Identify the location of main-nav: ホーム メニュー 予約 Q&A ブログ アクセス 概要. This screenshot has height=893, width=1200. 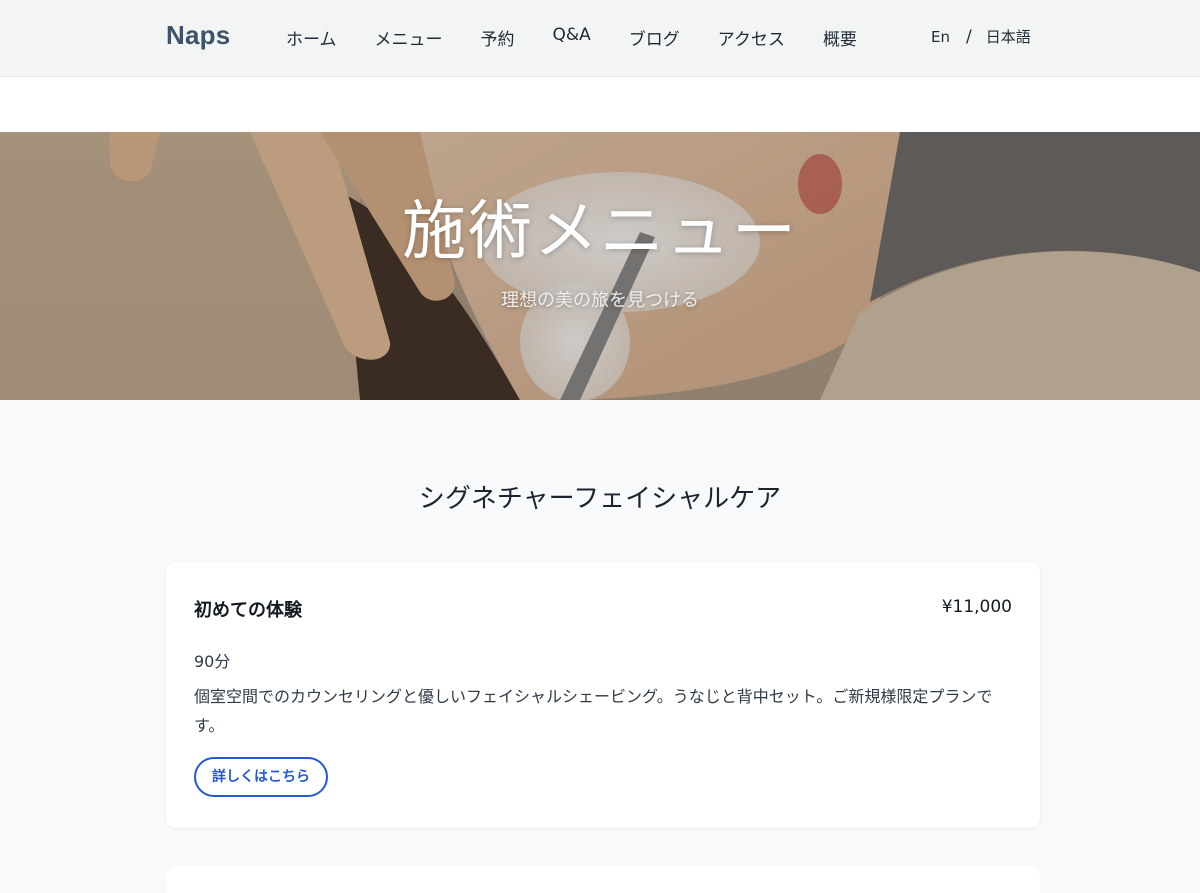
(590, 37).